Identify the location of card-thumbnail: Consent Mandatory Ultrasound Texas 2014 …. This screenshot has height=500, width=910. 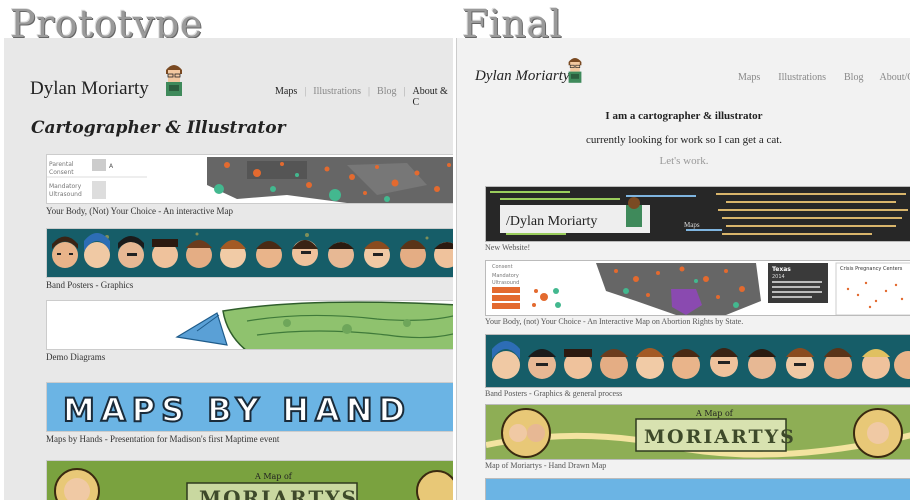
(697, 288).